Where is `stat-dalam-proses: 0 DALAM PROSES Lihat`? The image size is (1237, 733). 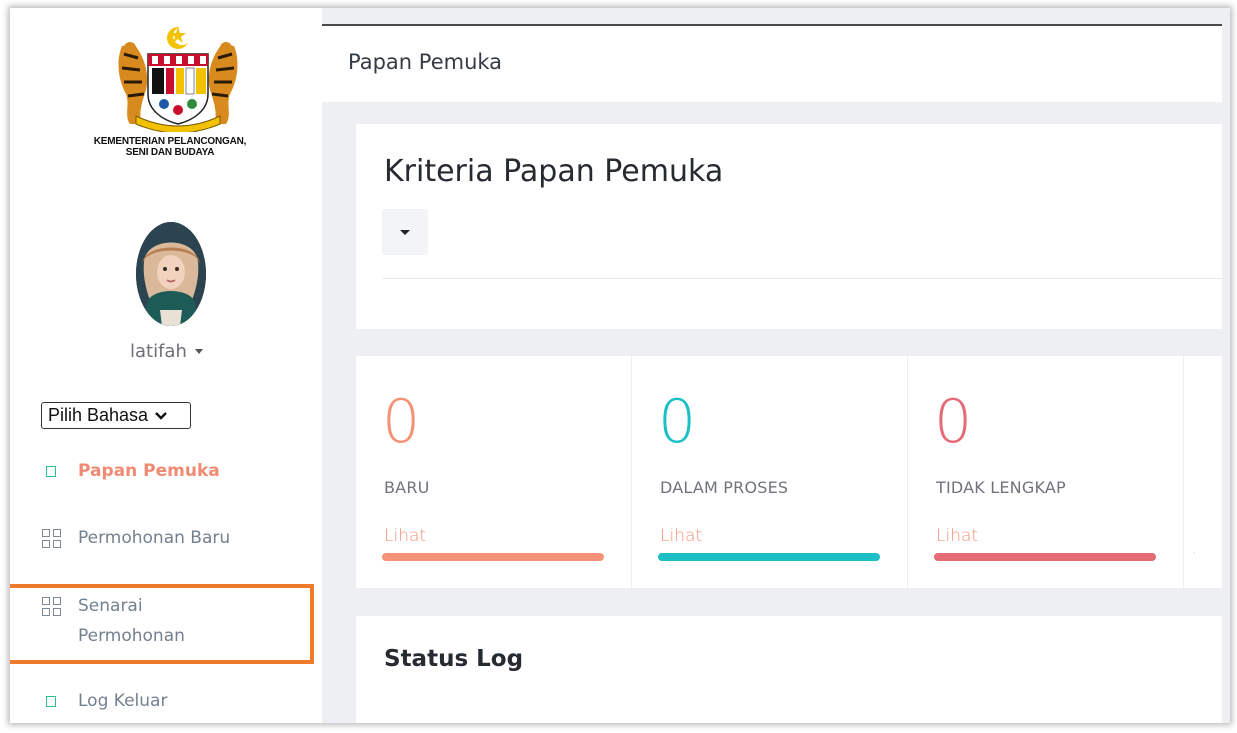
stat-dalam-proses: 0 DALAM PROSES Lihat is located at coordinates (770, 472).